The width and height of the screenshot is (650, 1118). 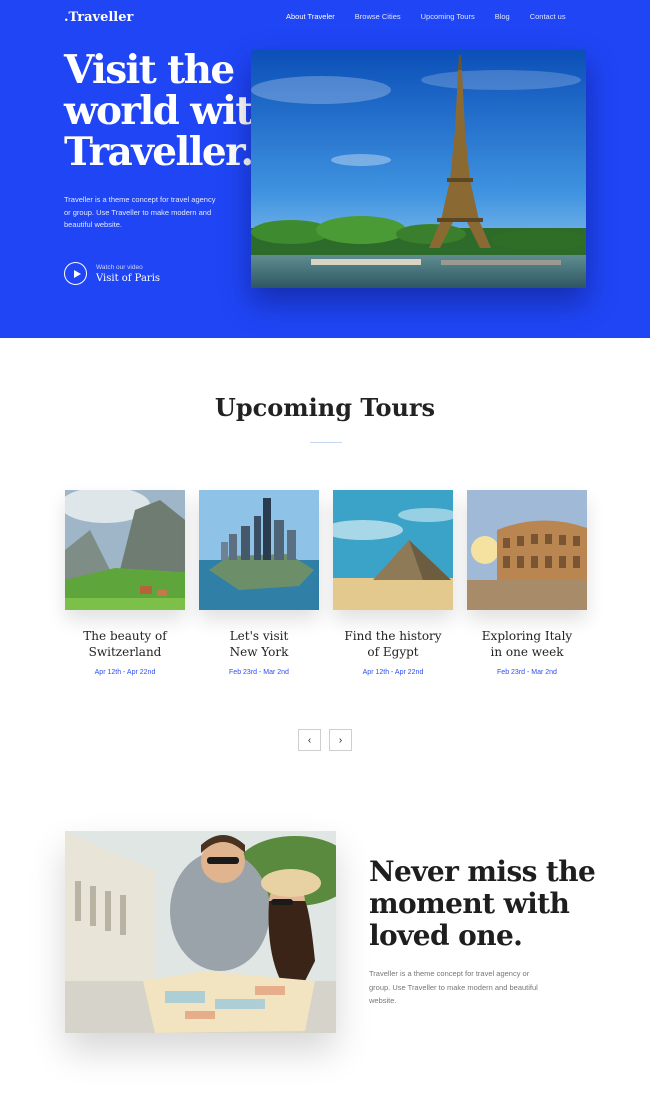 What do you see at coordinates (527, 652) in the screenshot?
I see `tour-title-line: in one week` at bounding box center [527, 652].